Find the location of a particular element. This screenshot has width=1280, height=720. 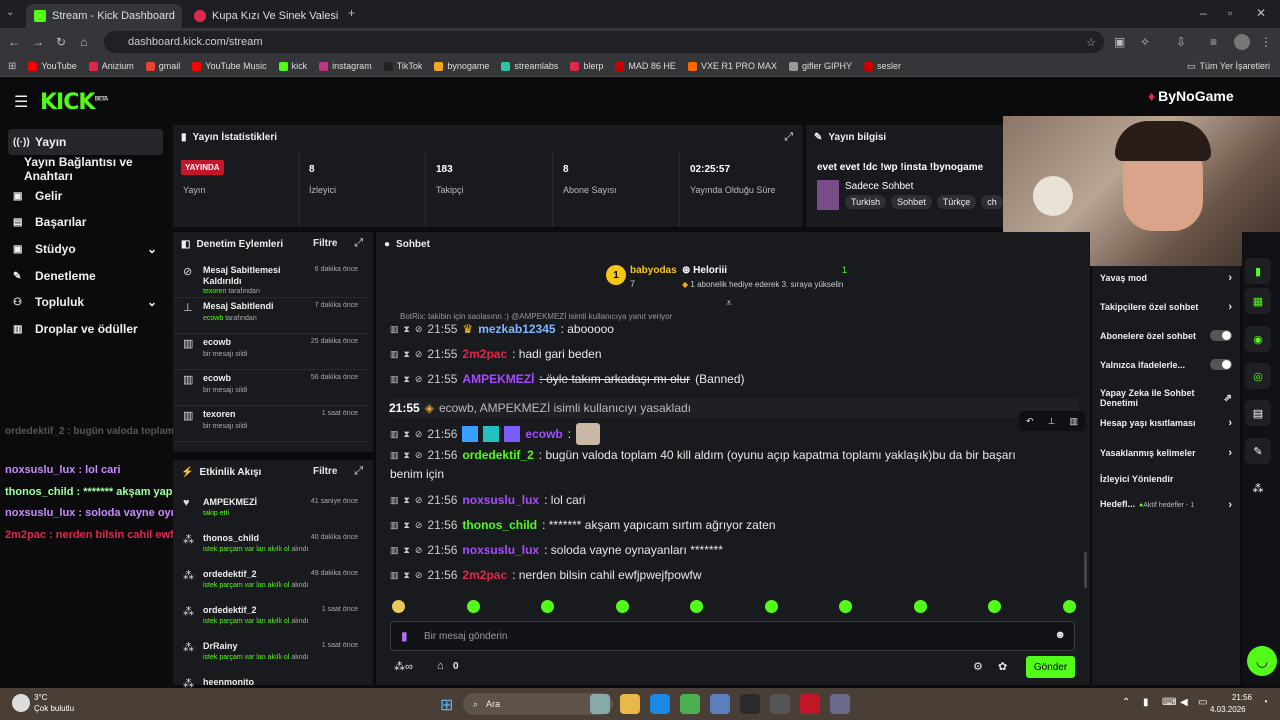

points-icon: ⁂∞ is located at coordinates (403, 666).